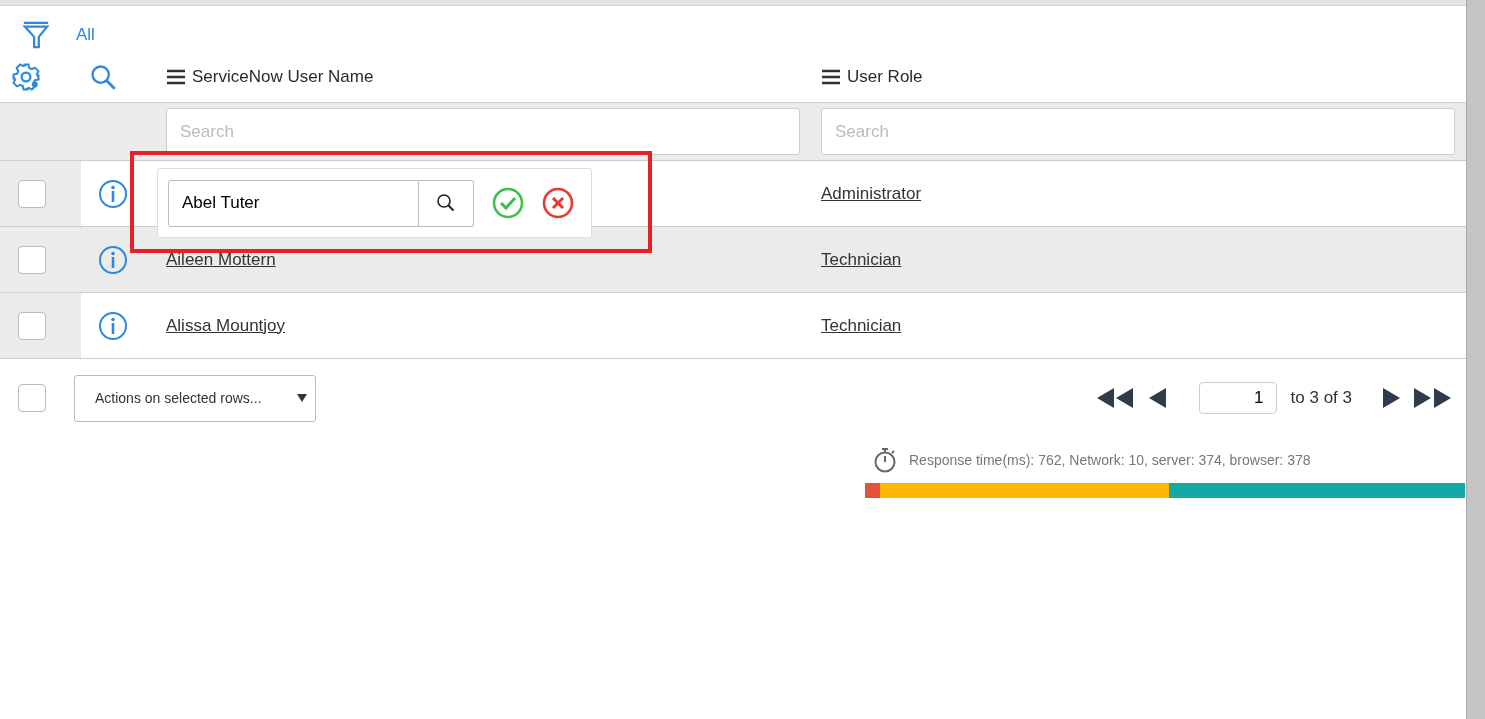 This screenshot has width=1485, height=719. I want to click on filter-icon, so click(36, 35).